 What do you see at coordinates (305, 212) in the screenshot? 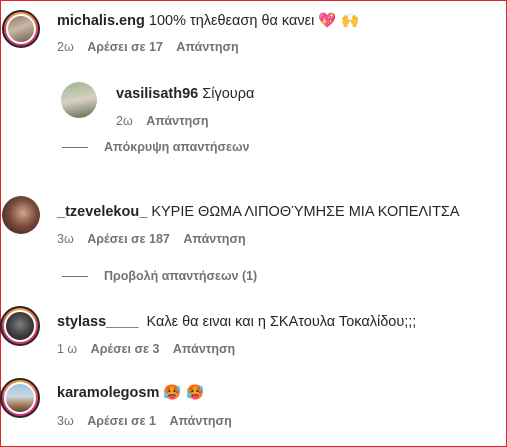
I see `comment-text: ΚΥΡΙΕ ΘΩΜΑ ΛΙΠΟΘΎΜΗΣΕ ΜΙΑ ΚΟΠΕΛΙΤΣΑ` at bounding box center [305, 212].